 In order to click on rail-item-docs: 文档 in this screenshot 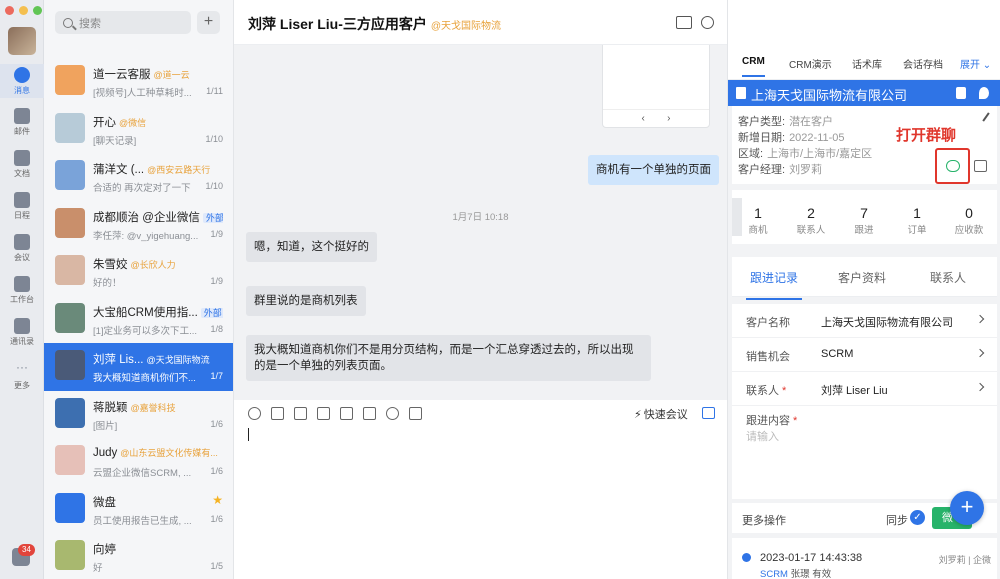, I will do `click(22, 164)`.